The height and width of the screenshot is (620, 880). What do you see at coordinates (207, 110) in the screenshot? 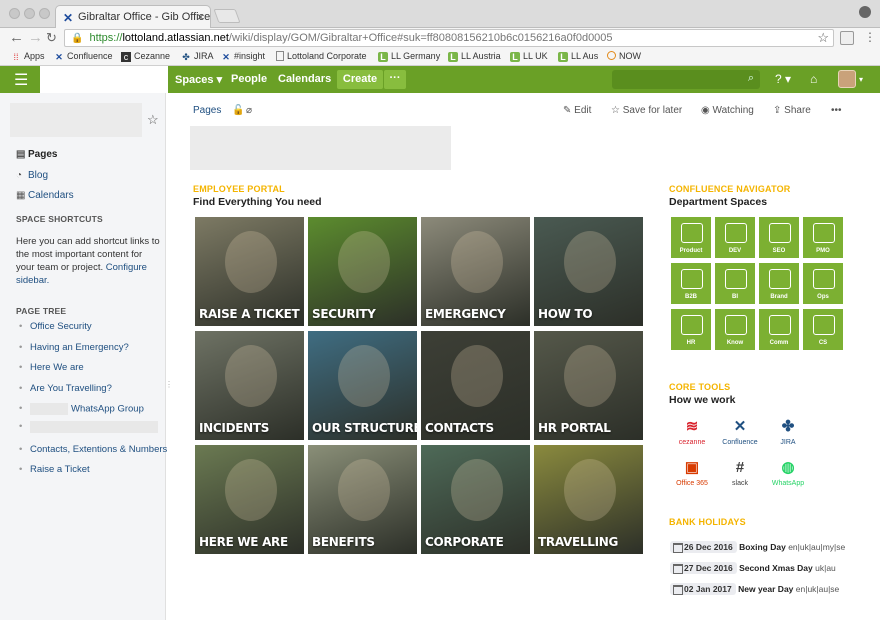
I see `breadcrumb: Pages` at bounding box center [207, 110].